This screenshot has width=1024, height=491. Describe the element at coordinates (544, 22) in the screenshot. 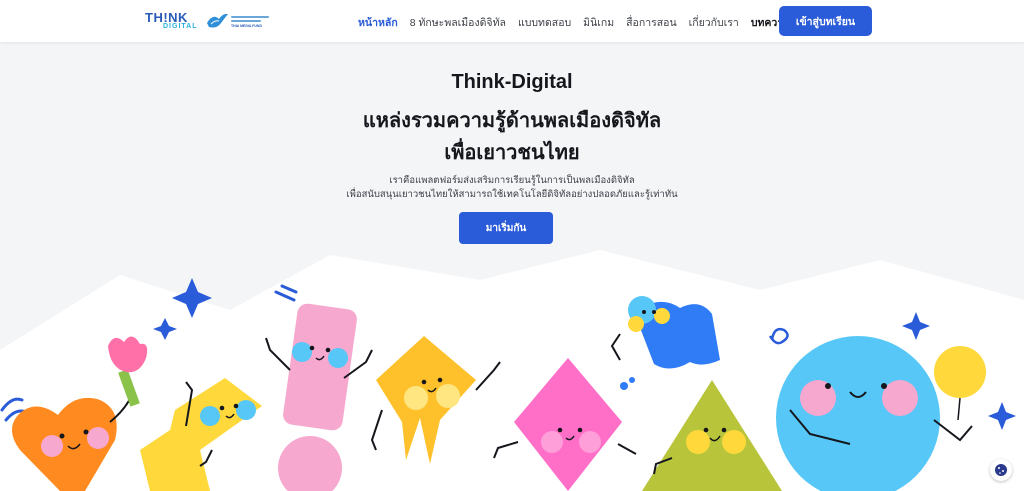

I see `nav-quiz: แบบทดสอบ` at that location.